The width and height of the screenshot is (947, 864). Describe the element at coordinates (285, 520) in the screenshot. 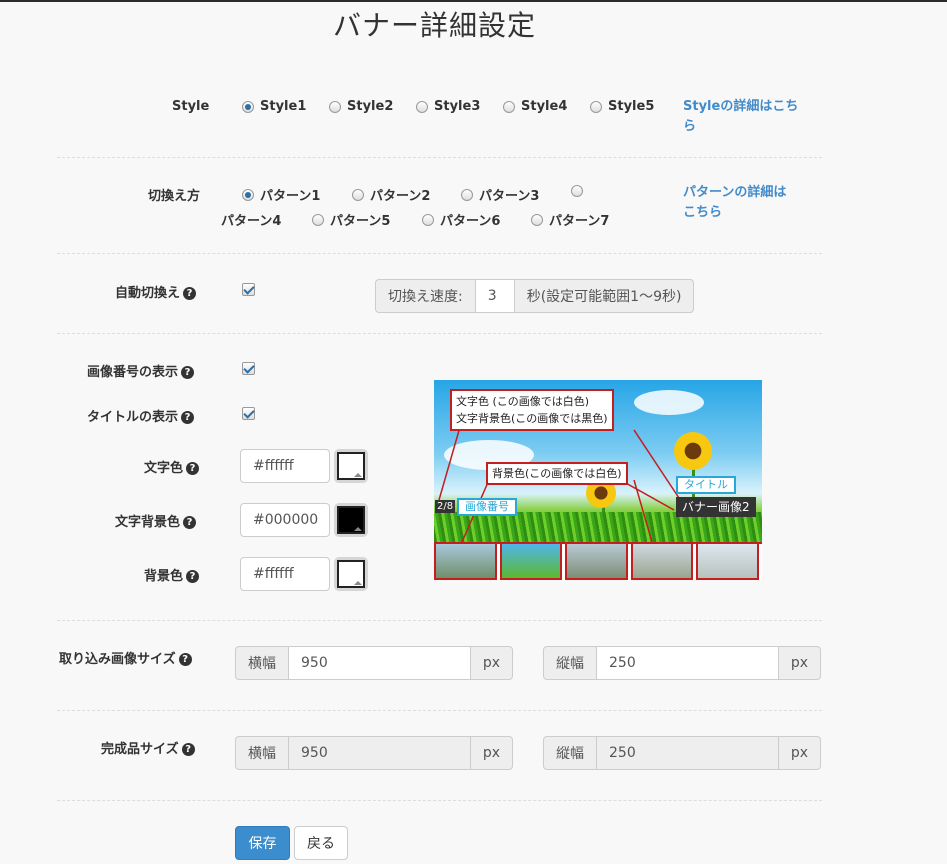

I see `text-bg-color-input: #000000` at that location.